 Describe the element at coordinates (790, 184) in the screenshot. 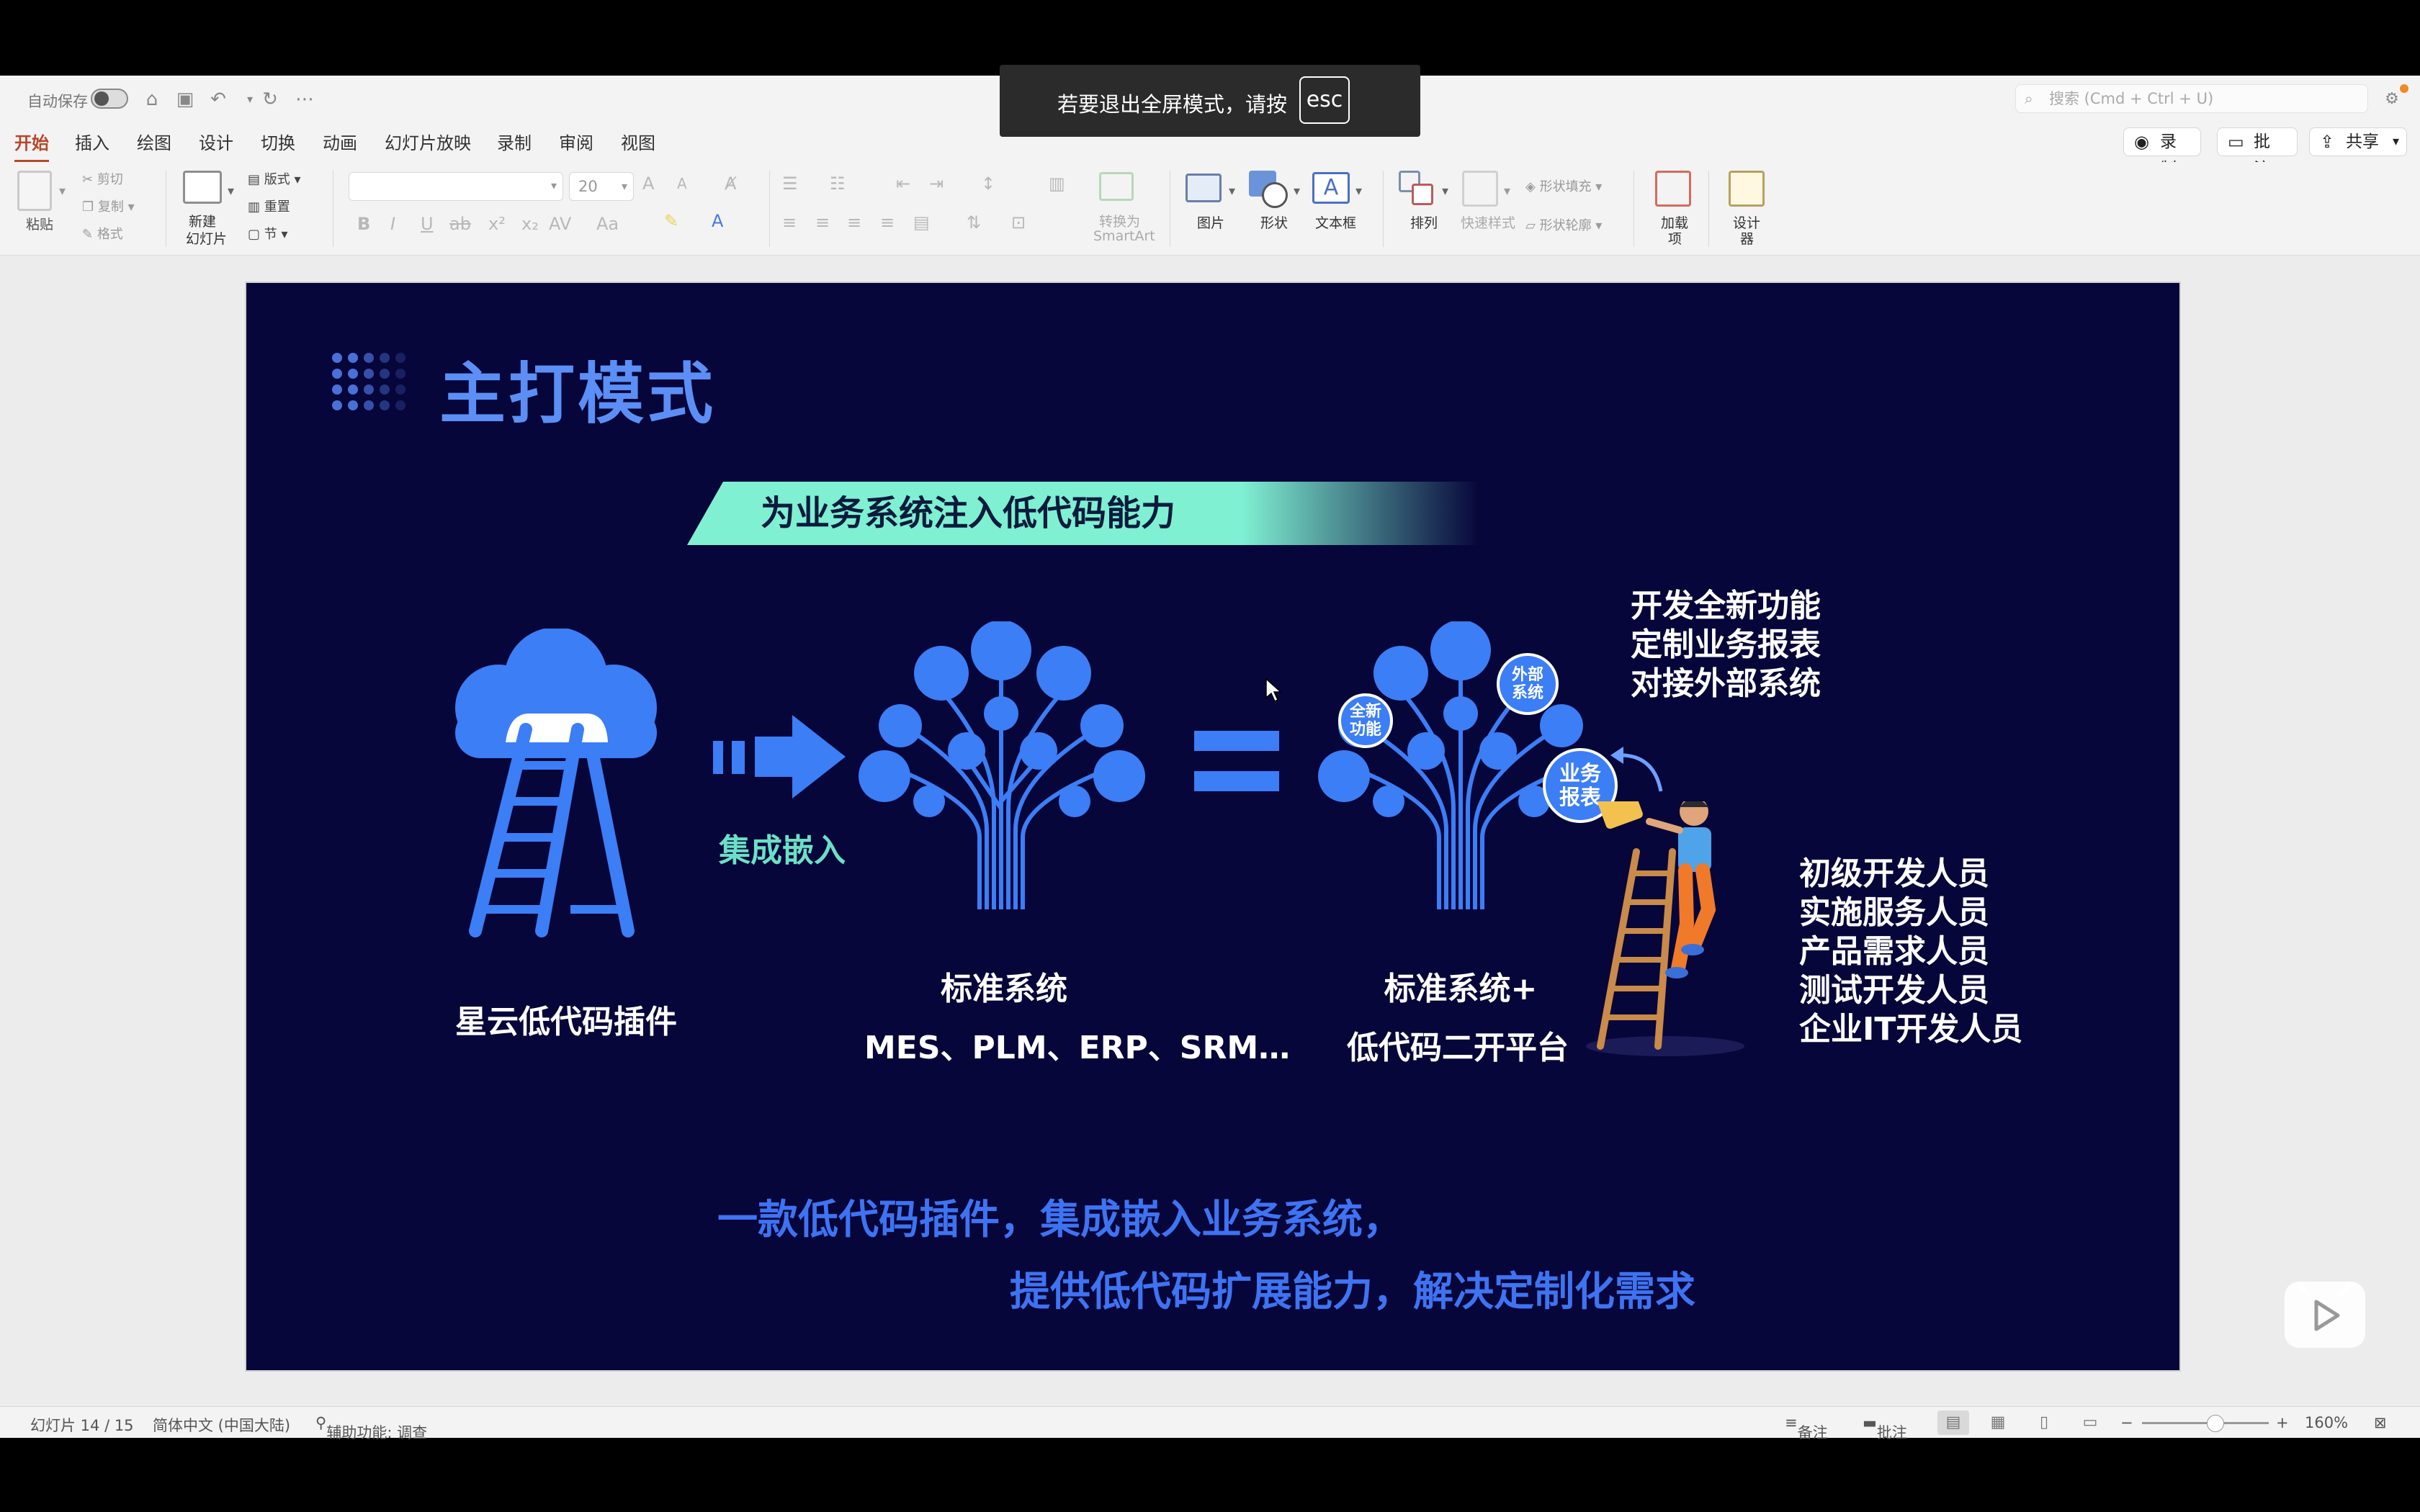

I see `bullets-icon: ☰` at that location.